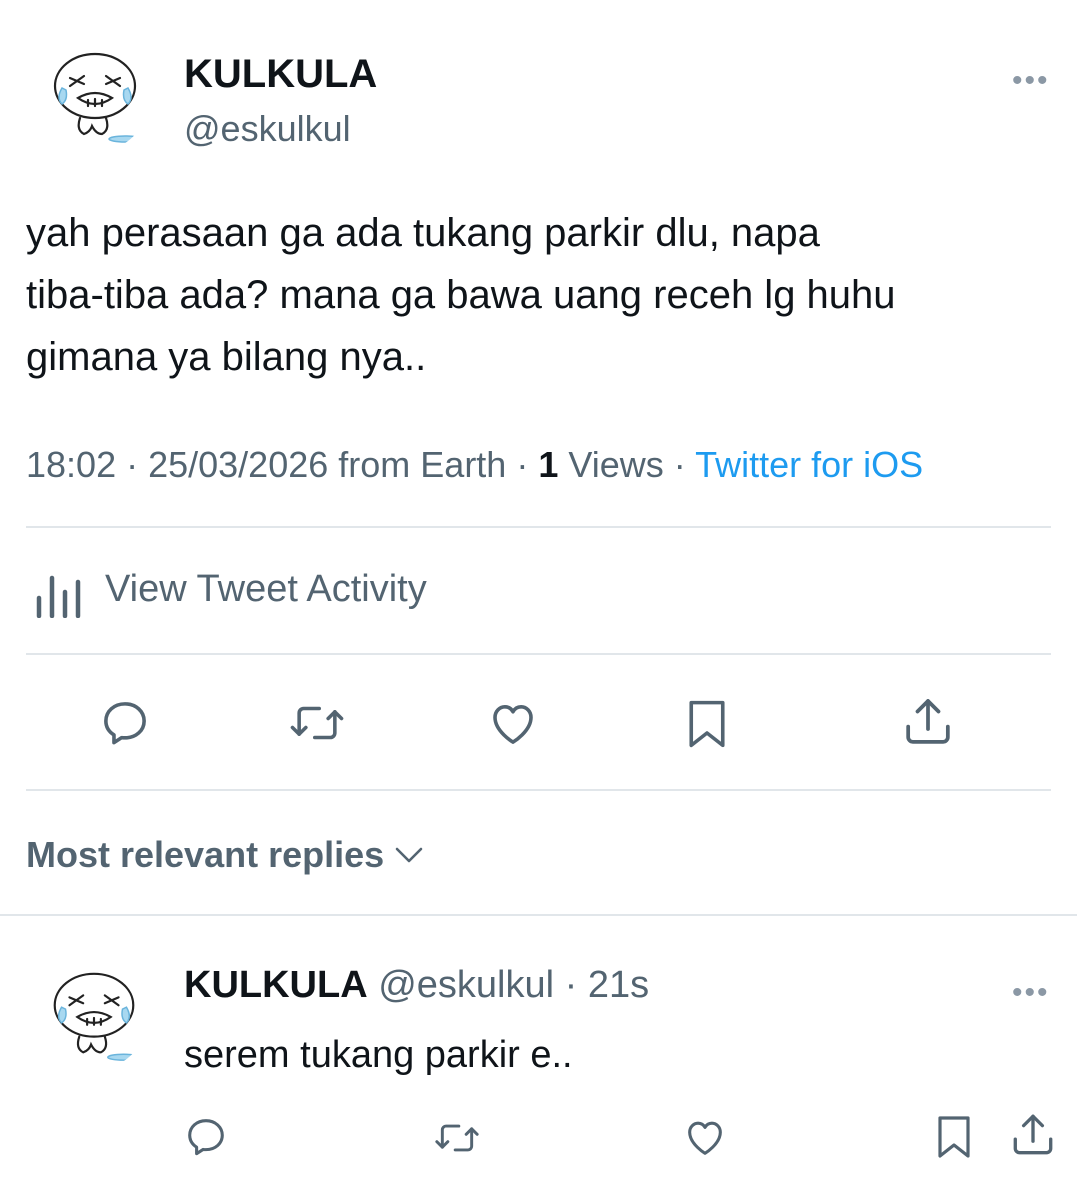 This screenshot has width=1077, height=1200. I want to click on reply-share-button, so click(1033, 1135).